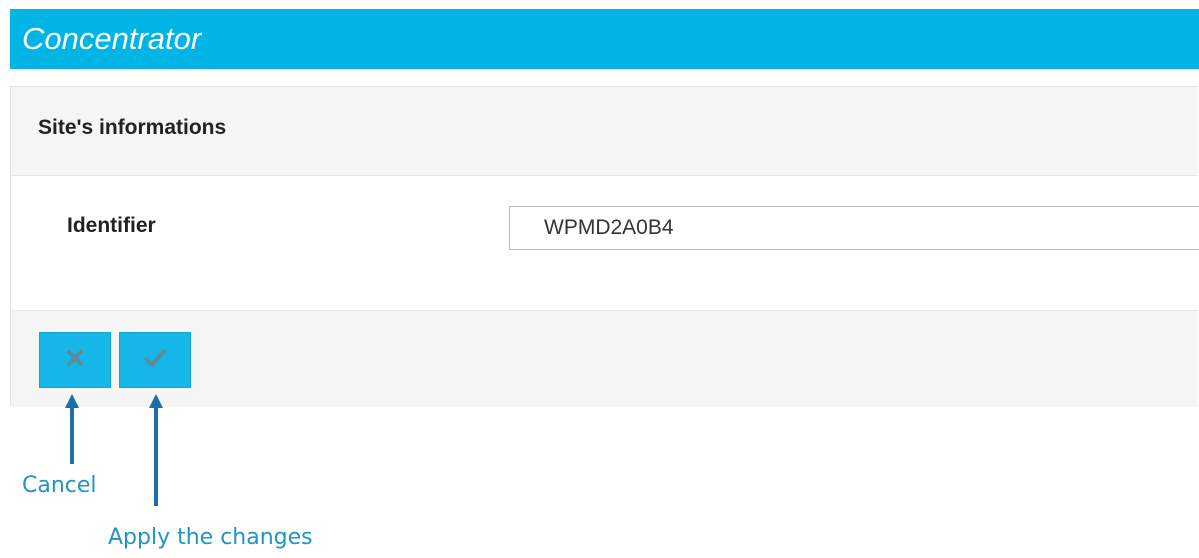 This screenshot has width=1199, height=558. Describe the element at coordinates (59, 485) in the screenshot. I see `cancel-annotation: Cancel` at that location.